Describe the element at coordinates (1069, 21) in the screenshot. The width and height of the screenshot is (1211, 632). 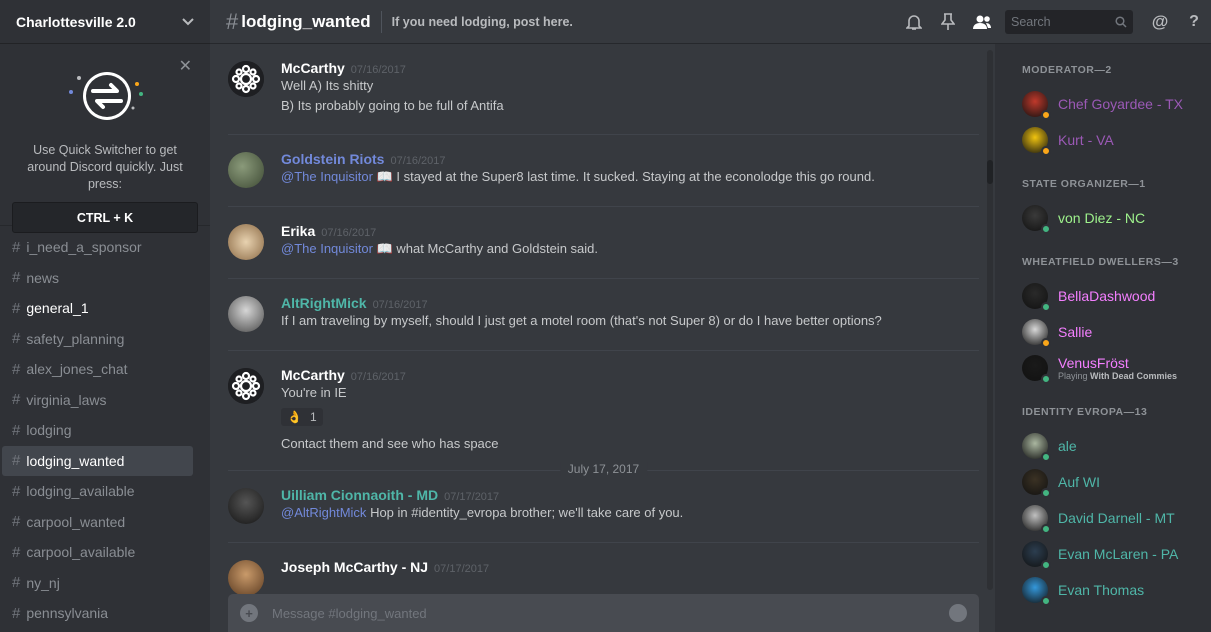
I see `search-input: Search` at that location.